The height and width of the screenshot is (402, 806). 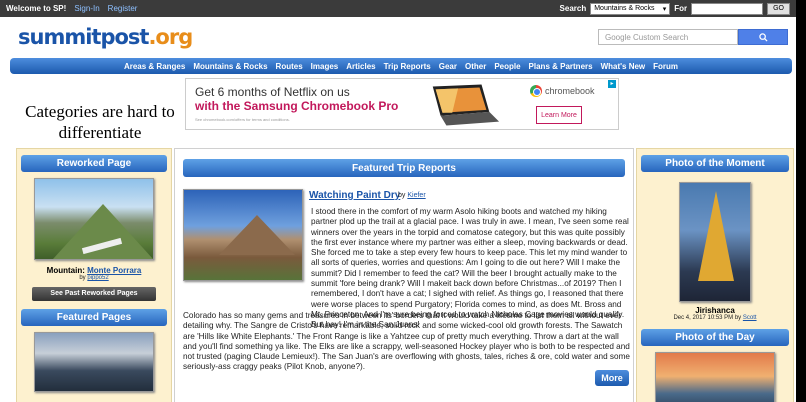 I want to click on for-label: For, so click(x=681, y=8).